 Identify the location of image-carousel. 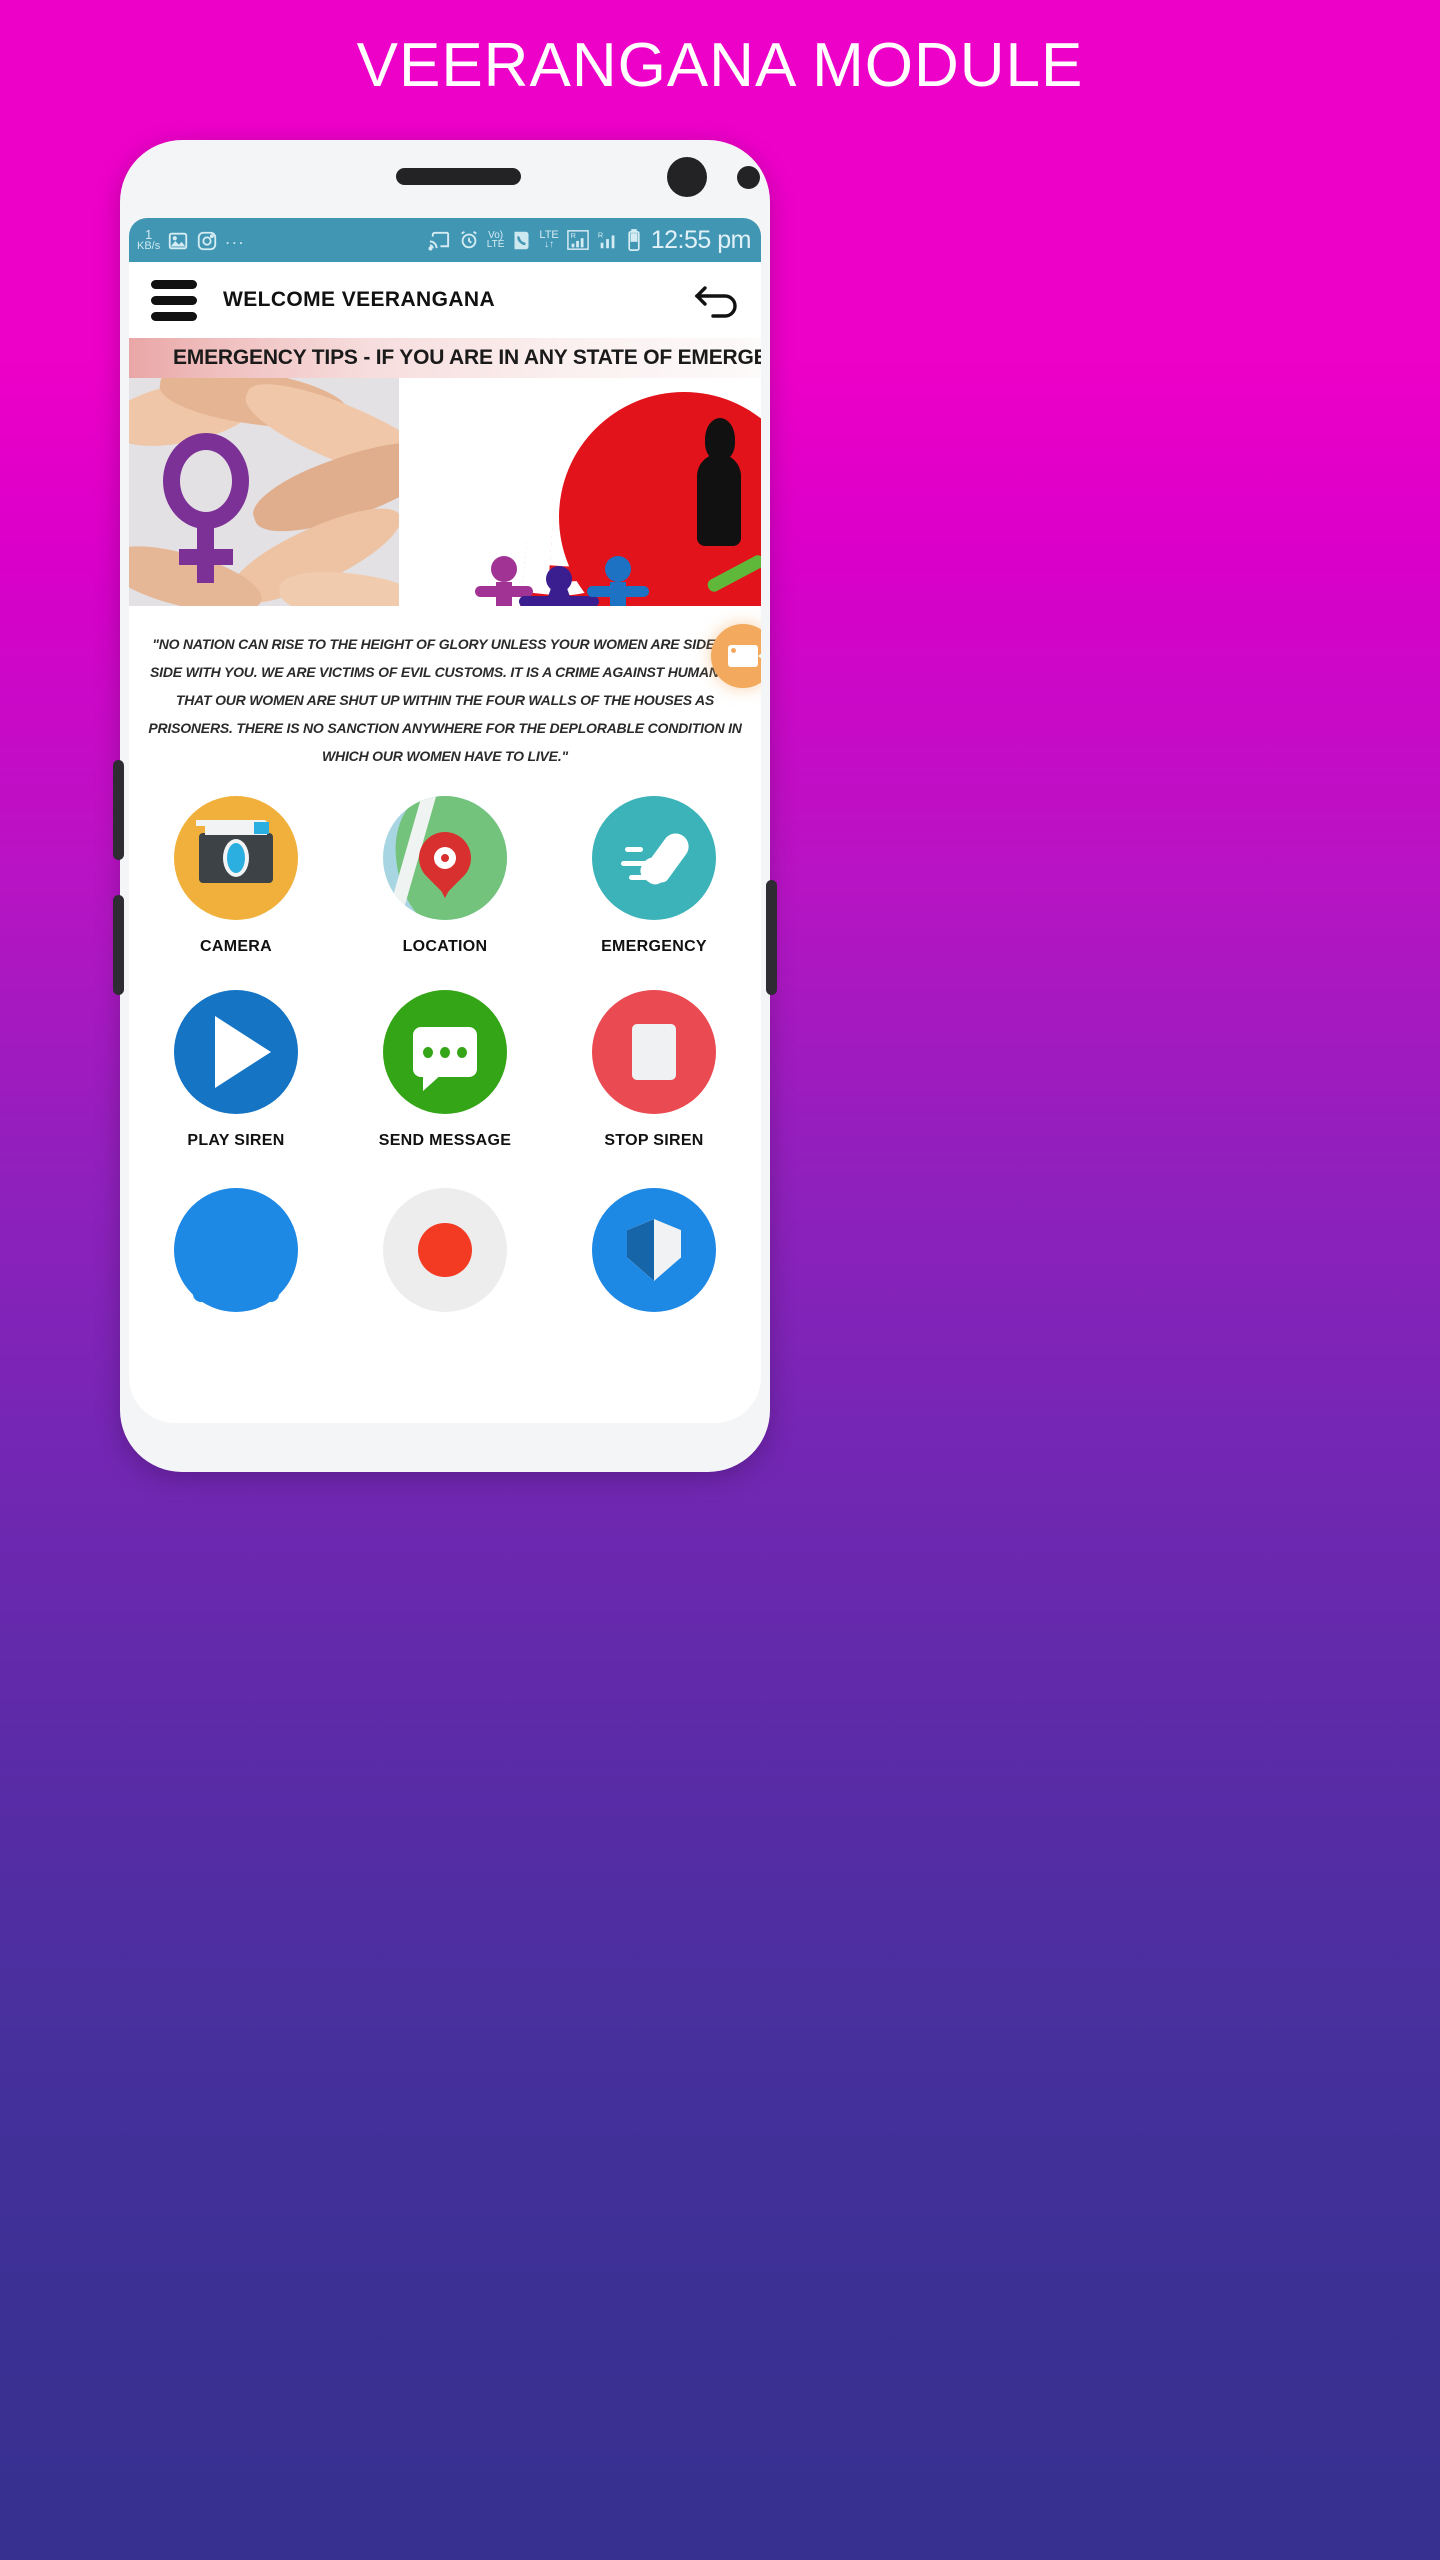
(445, 492).